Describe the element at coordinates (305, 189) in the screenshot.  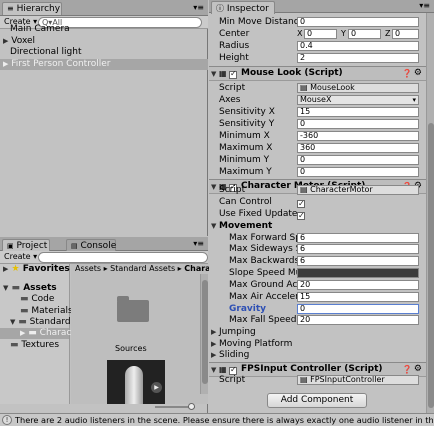
I see `script-file-icon: ▤` at that location.